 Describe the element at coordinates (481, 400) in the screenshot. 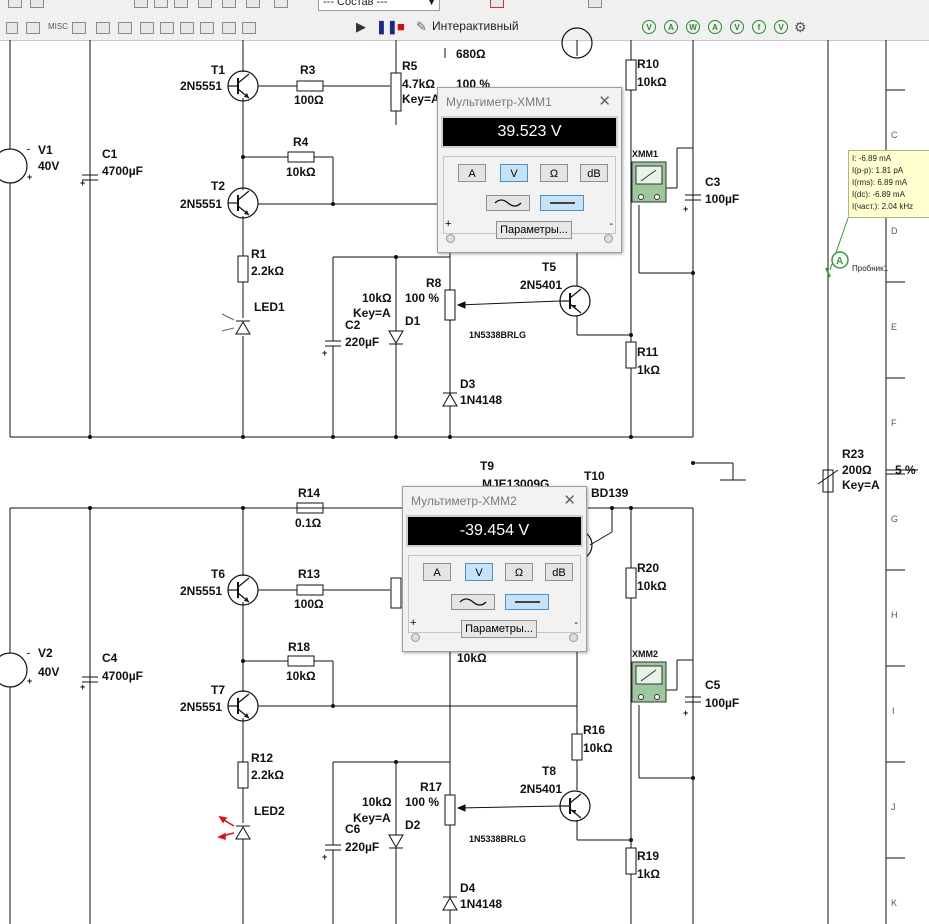

I see `d3-model: 1N4148` at that location.